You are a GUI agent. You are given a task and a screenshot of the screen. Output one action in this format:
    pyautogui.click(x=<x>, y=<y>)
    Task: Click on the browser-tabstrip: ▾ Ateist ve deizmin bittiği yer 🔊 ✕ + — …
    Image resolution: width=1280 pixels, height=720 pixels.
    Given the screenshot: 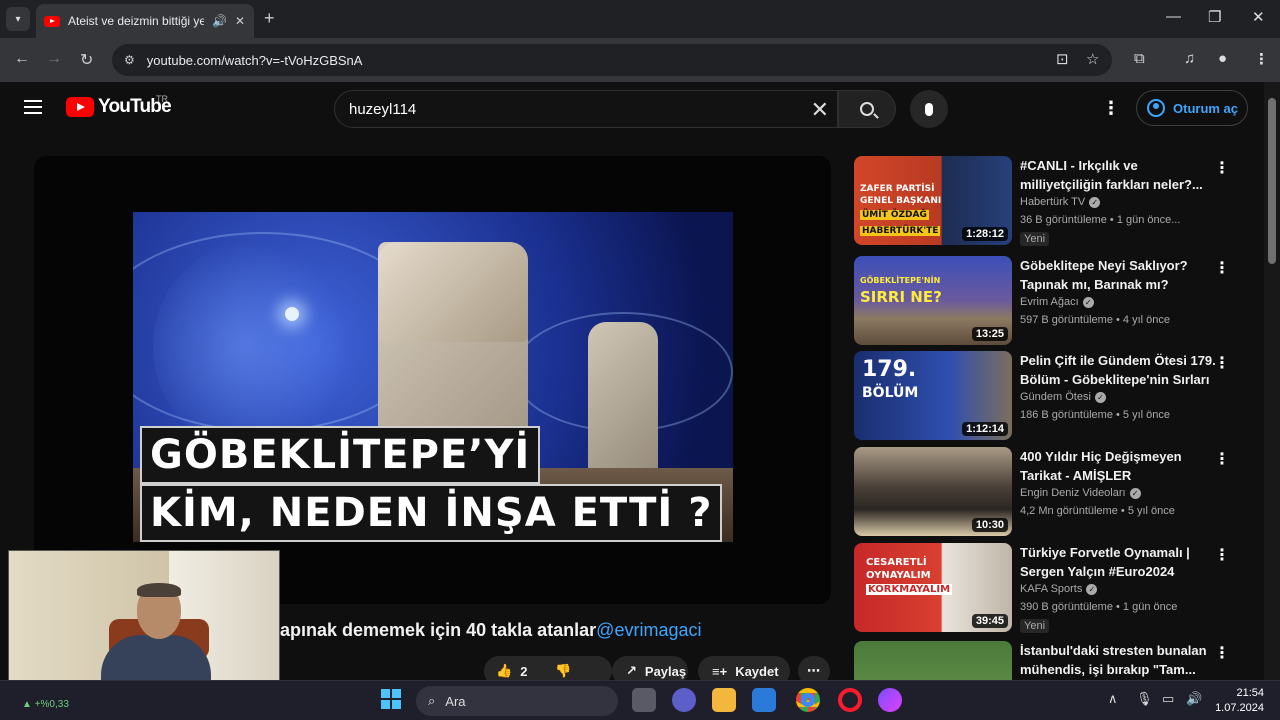 What is the action you would take?
    pyautogui.click(x=640, y=19)
    